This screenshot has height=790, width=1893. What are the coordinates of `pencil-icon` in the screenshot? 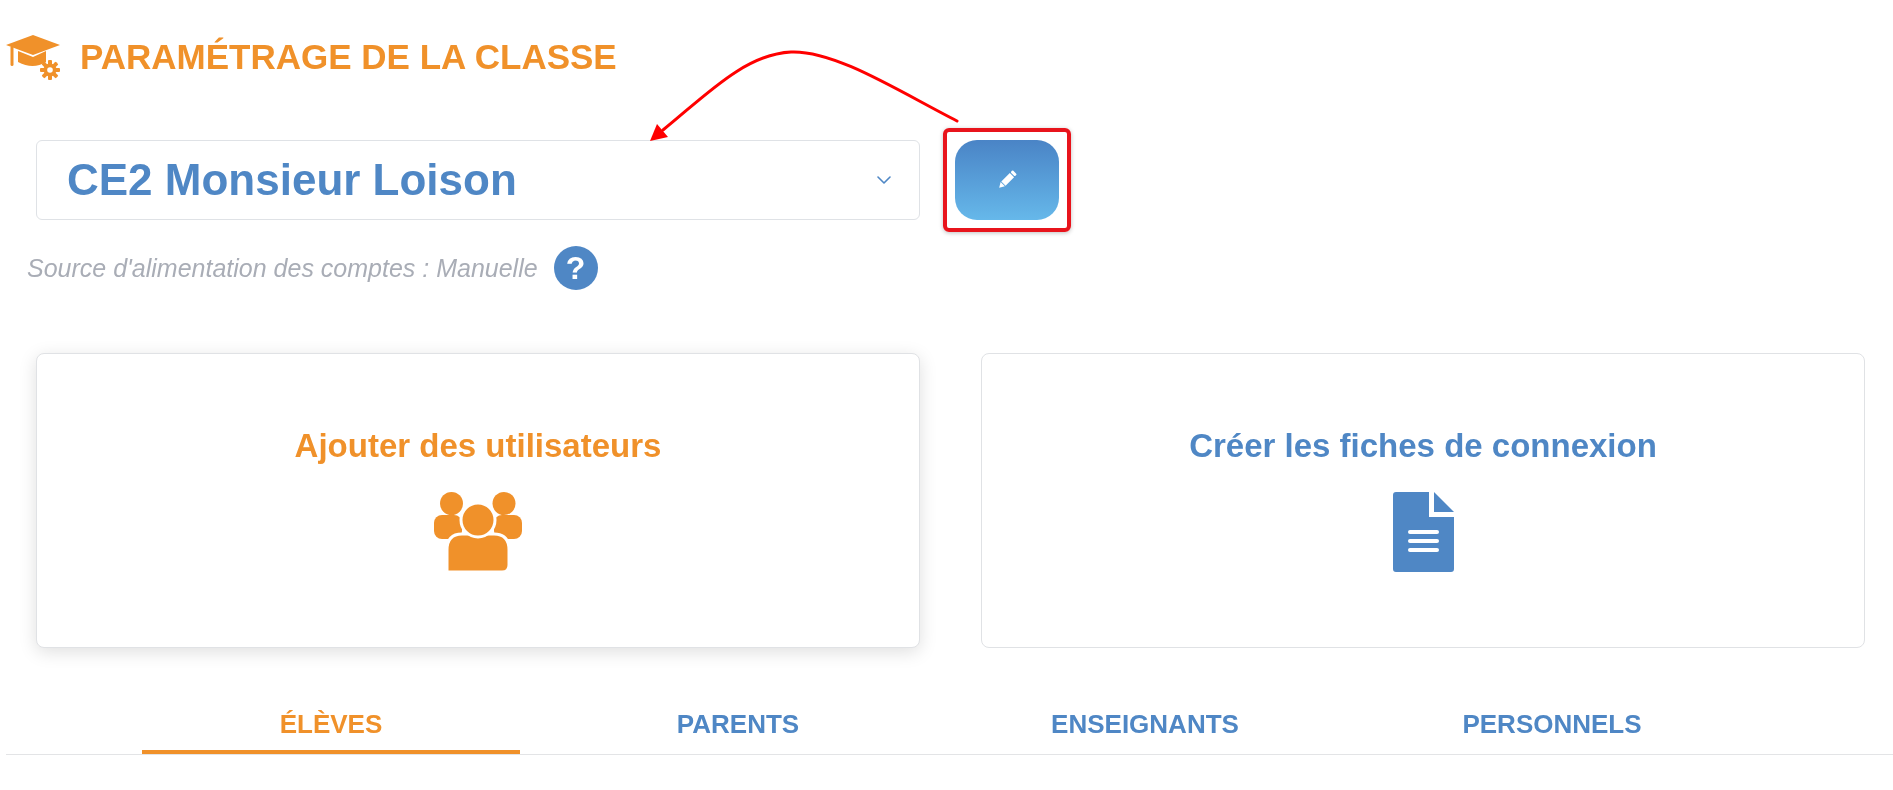 It's located at (1007, 180).